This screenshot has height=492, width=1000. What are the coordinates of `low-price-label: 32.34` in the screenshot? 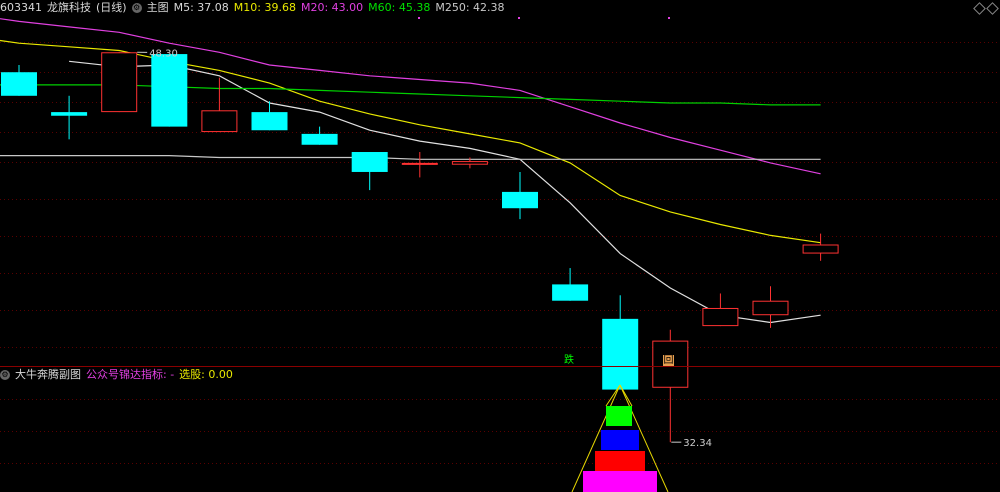 It's located at (697, 443).